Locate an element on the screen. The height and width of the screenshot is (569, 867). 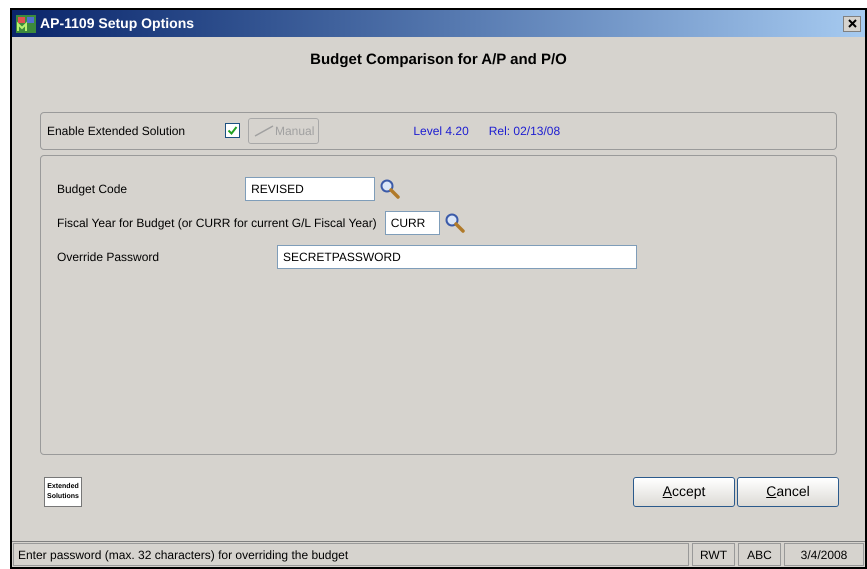
app-icon is located at coordinates (26, 23).